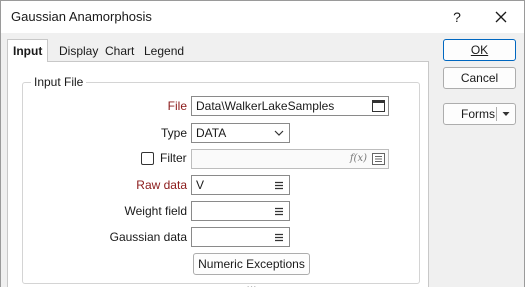  I want to click on forms-split-divider, so click(496, 114).